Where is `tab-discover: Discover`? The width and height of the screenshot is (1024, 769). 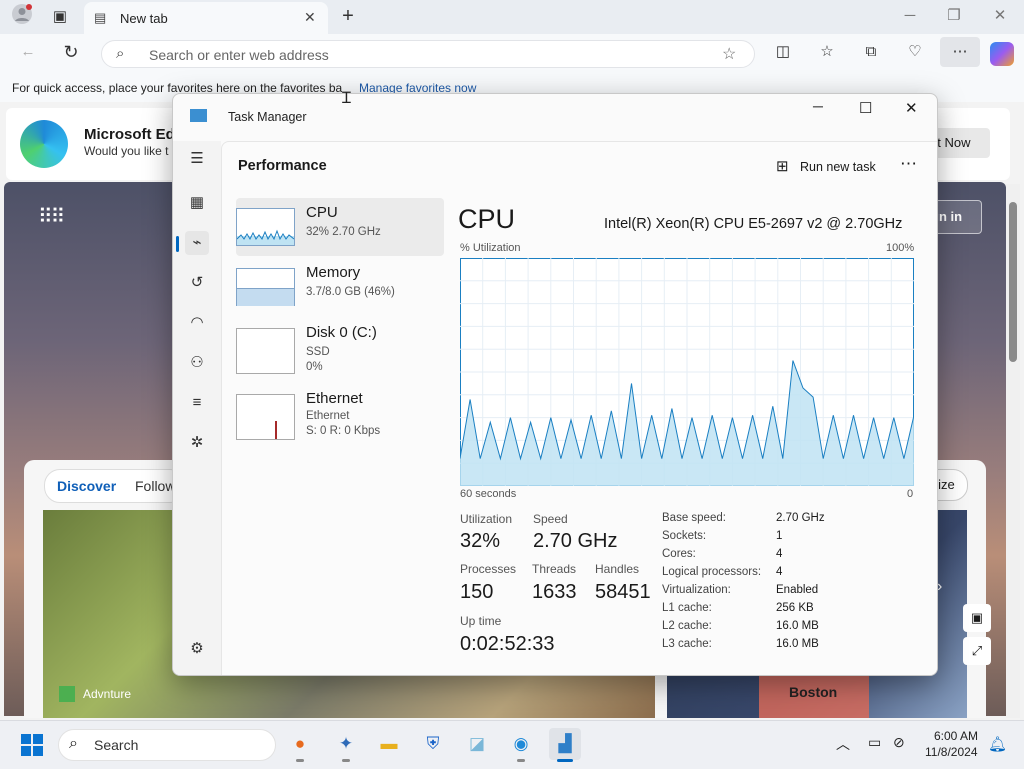
tab-discover: Discover is located at coordinates (86, 486).